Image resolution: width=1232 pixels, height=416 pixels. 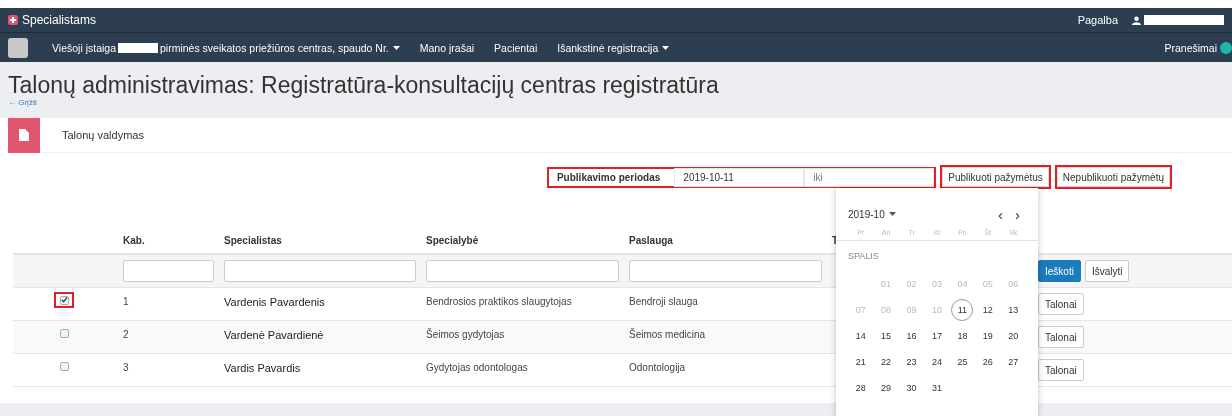 What do you see at coordinates (937, 362) in the screenshot?
I see `calendar-day: 24` at bounding box center [937, 362].